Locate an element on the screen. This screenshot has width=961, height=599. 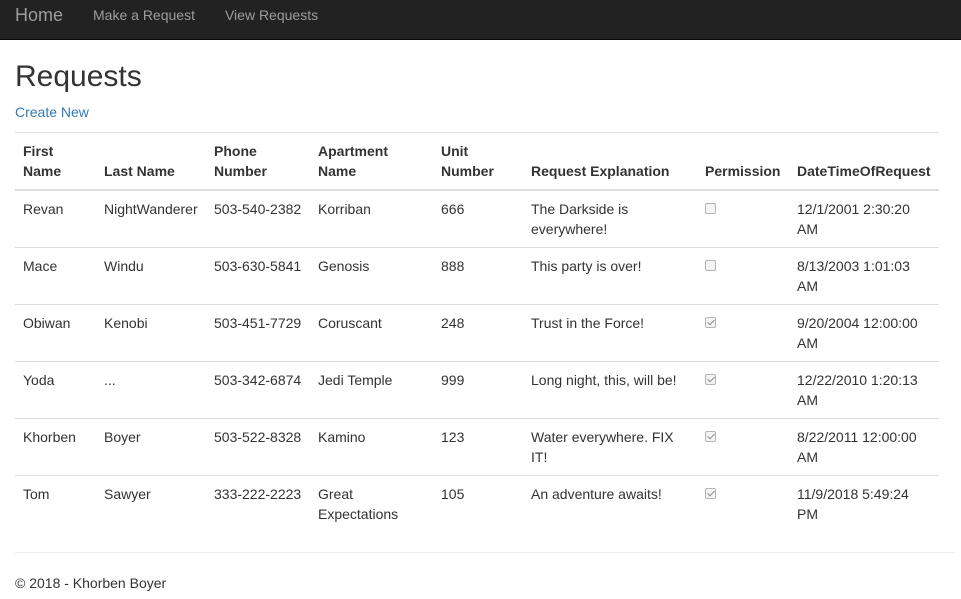
cell-phone: 503-630-5841 is located at coordinates (258, 276).